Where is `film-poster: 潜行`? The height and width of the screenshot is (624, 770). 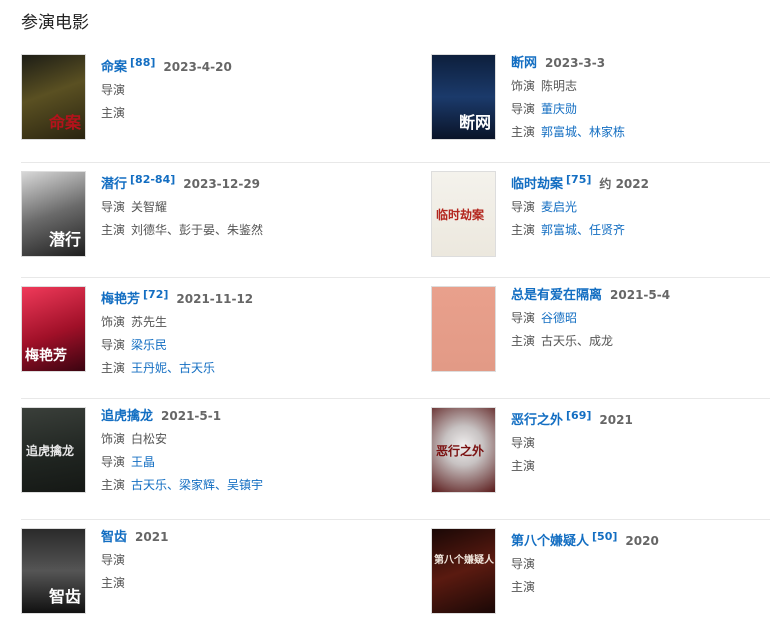 film-poster: 潜行 is located at coordinates (53, 214).